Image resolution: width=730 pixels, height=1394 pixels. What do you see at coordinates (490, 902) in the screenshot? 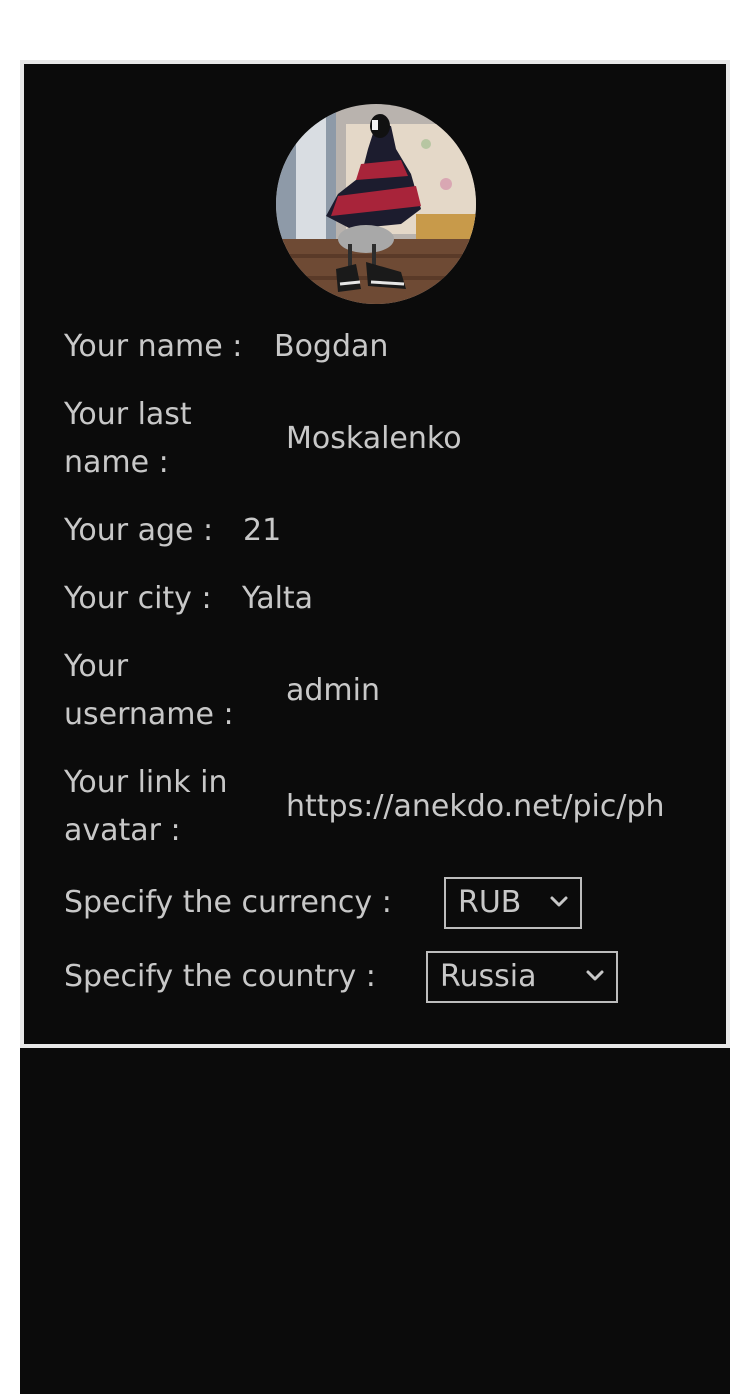
I see `currency-selected-value: RUB` at bounding box center [490, 902].